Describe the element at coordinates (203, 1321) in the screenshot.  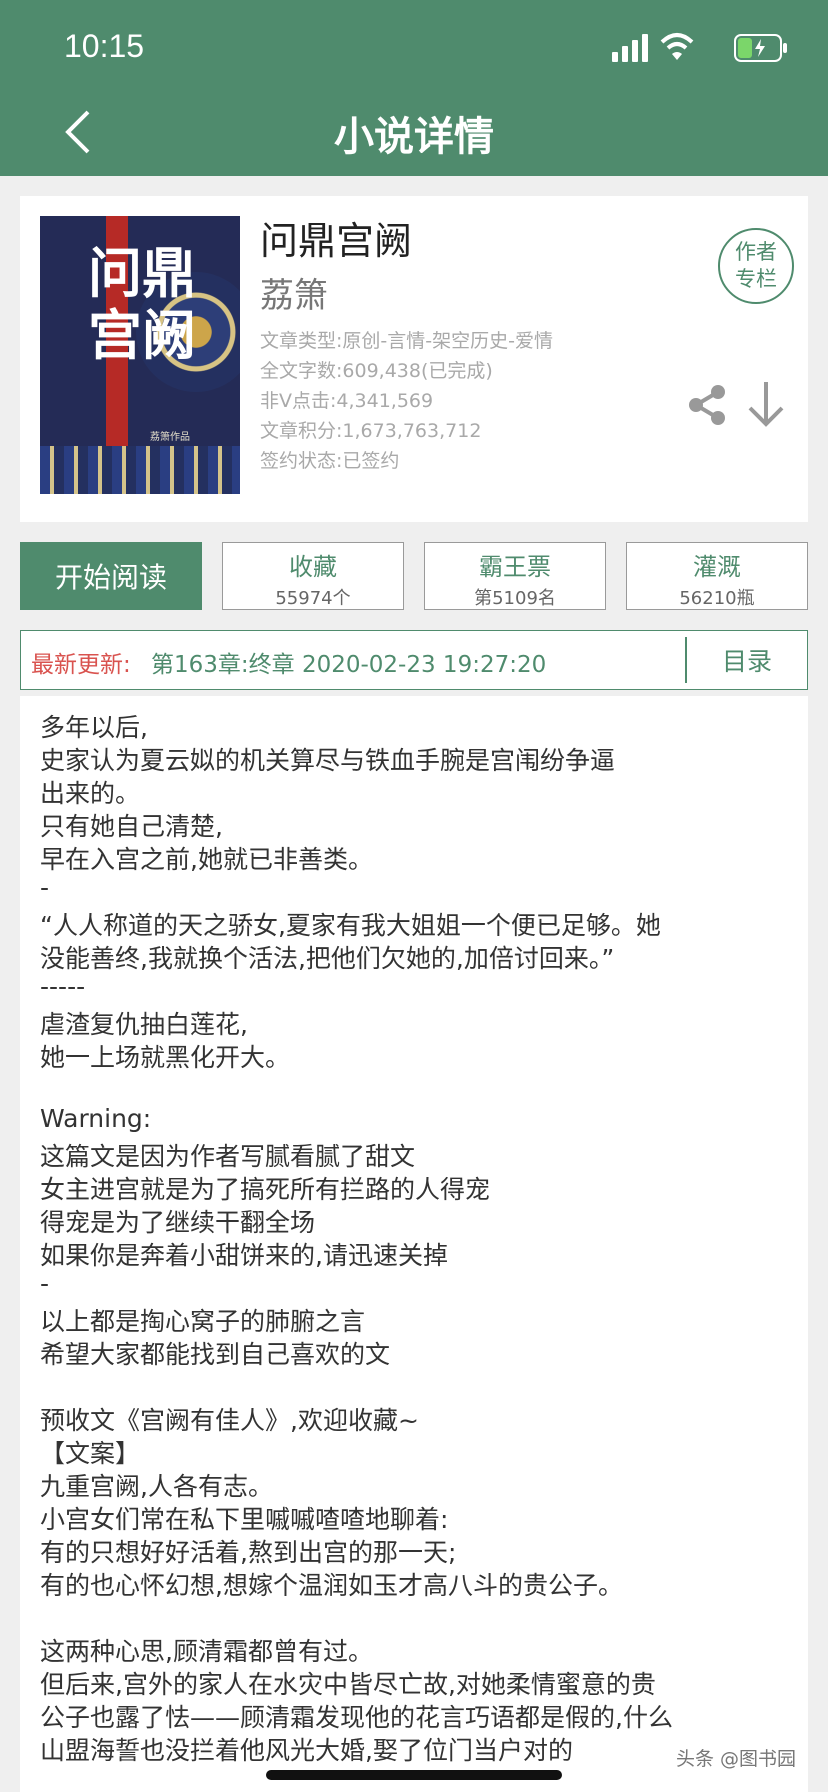
I see `desc-line: 以上都是掏心窝子的肺腑之言` at that location.